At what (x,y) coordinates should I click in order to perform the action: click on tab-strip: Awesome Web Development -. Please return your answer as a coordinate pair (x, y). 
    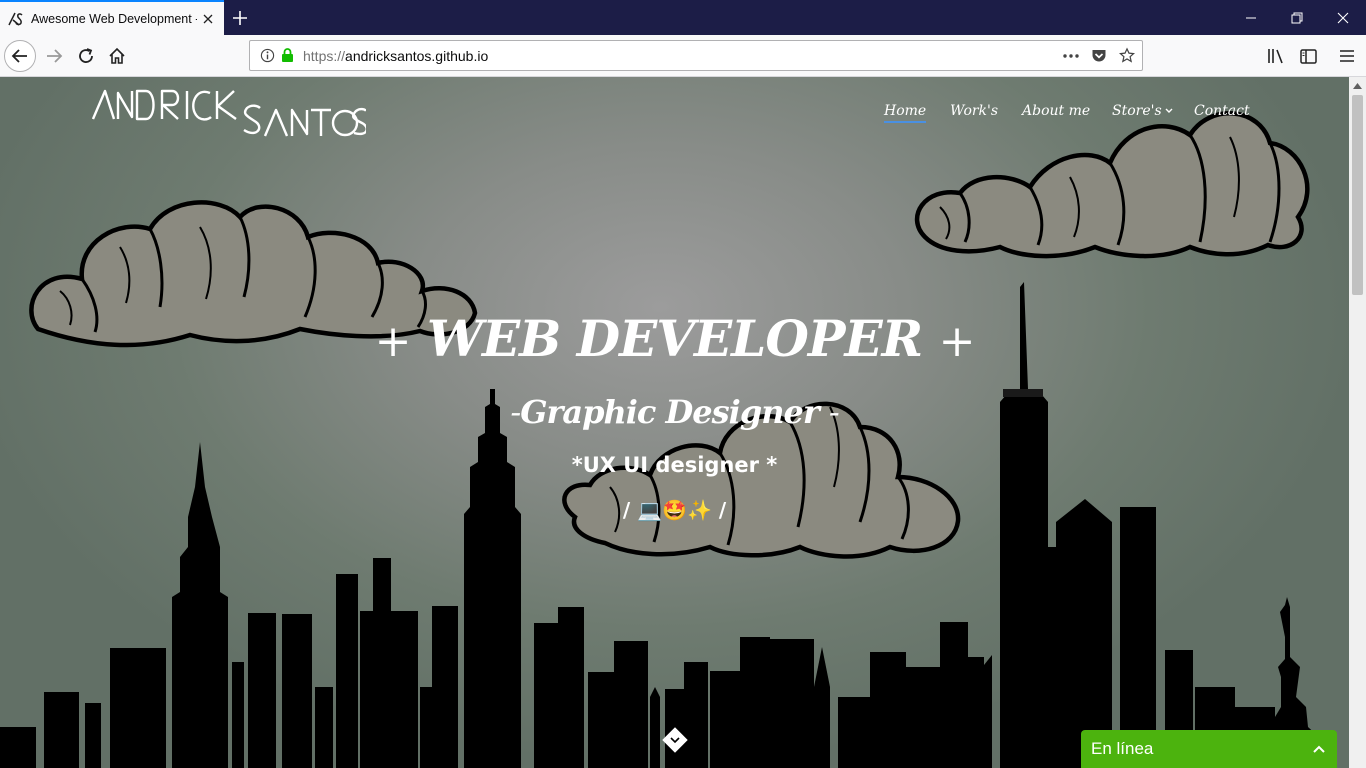
    Looking at the image, I should click on (683, 17).